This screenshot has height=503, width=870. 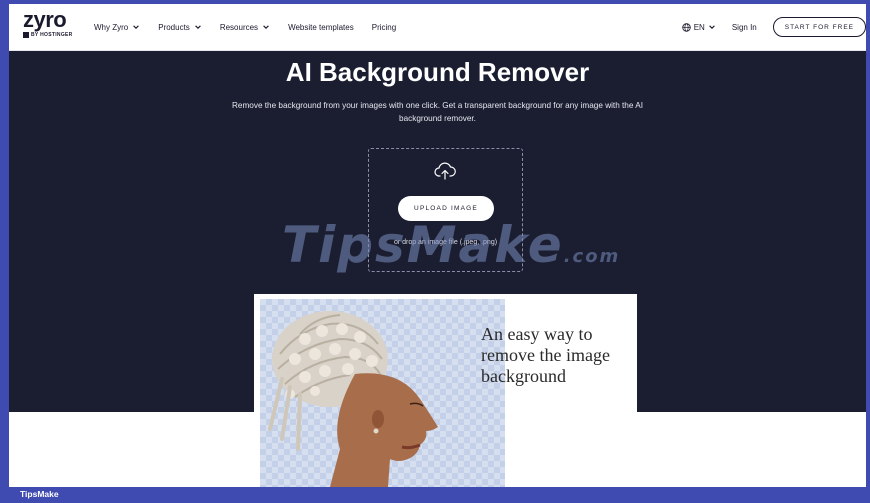 I want to click on nav-item-label: Website templates, so click(x=321, y=27).